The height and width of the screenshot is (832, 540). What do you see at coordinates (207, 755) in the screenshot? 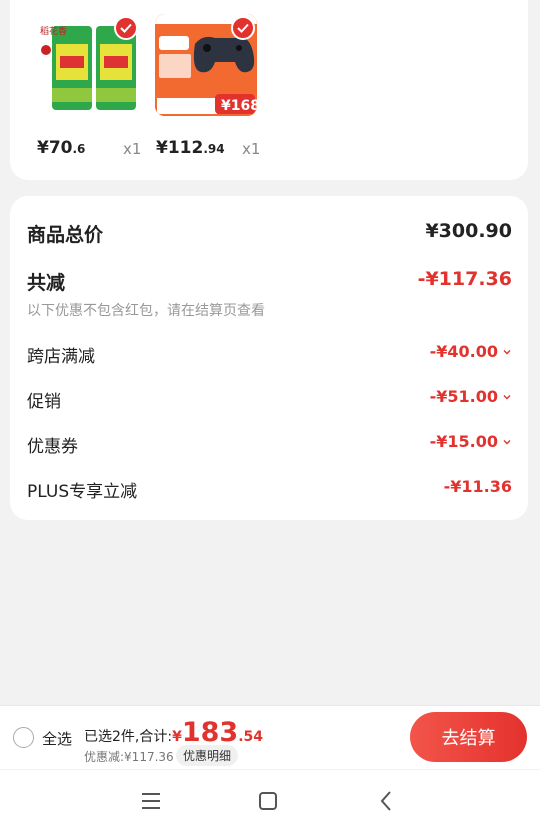
I see `discount-detail-button: 优惠明细` at bounding box center [207, 755].